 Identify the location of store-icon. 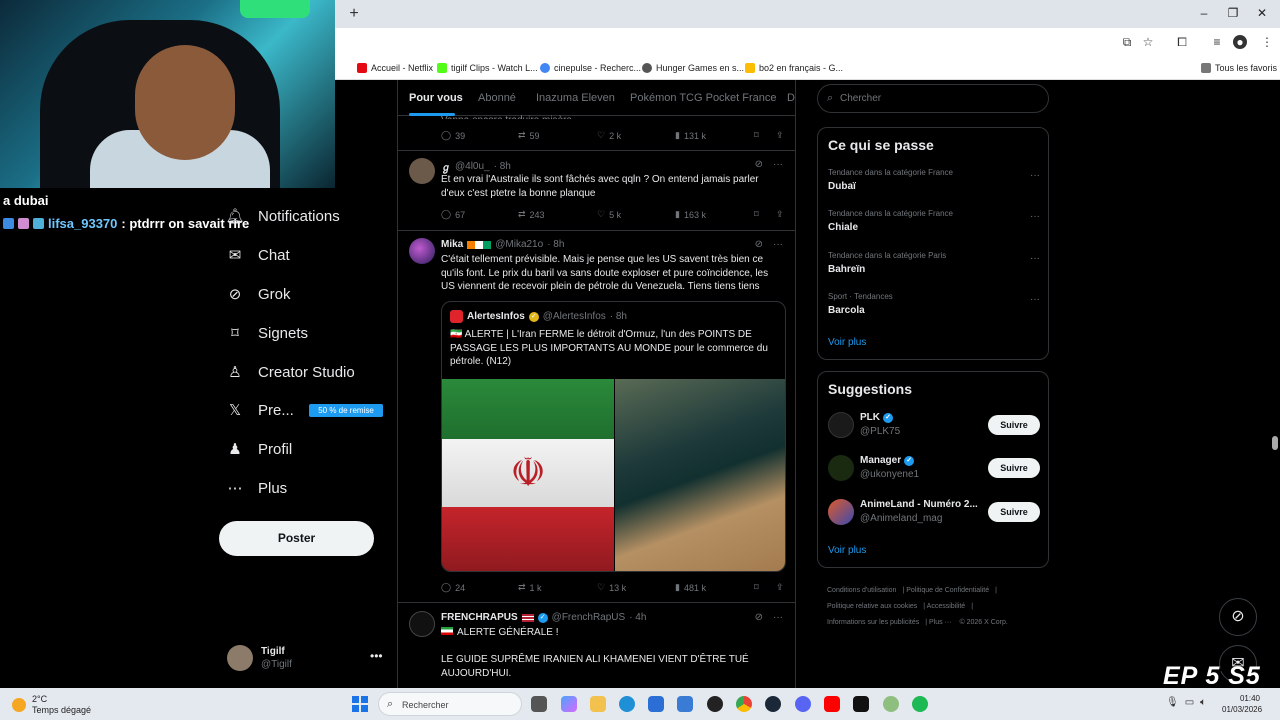
(656, 704).